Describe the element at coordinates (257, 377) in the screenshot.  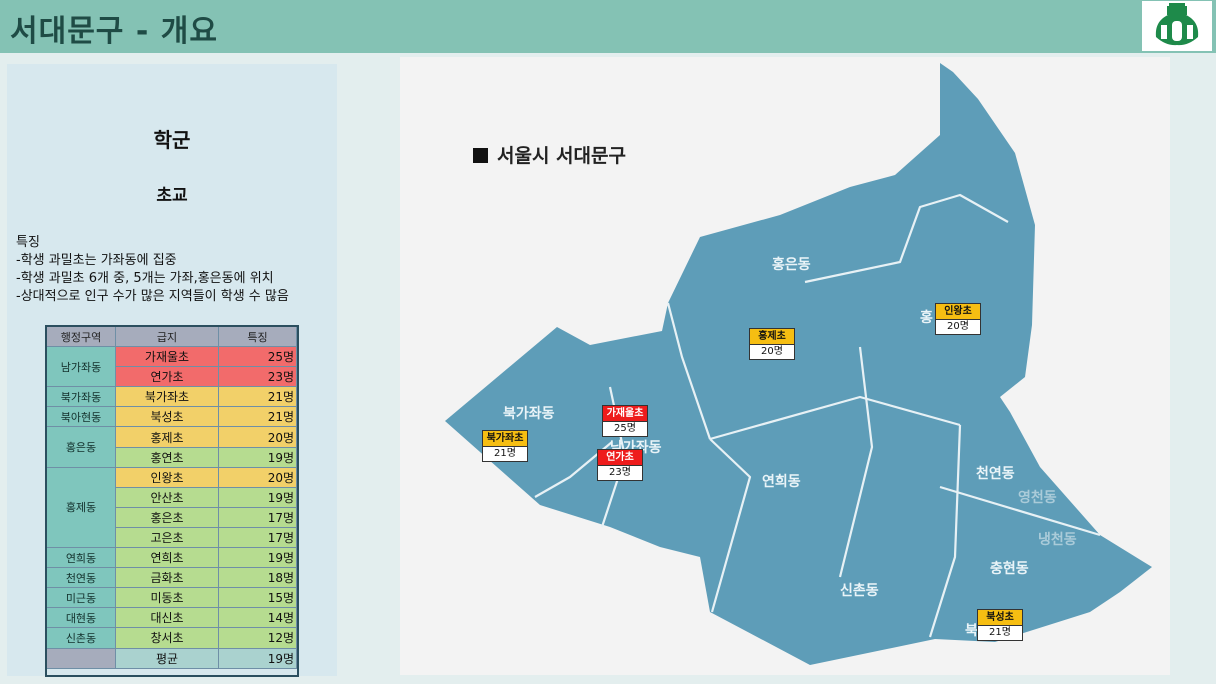
I see `count-cell: 23명` at that location.